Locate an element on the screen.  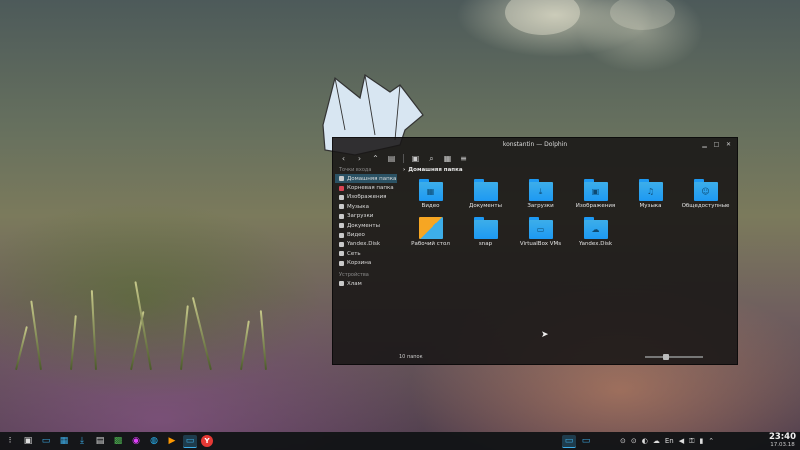
downloads-icon: ⤓ is located at coordinates (82, 441).